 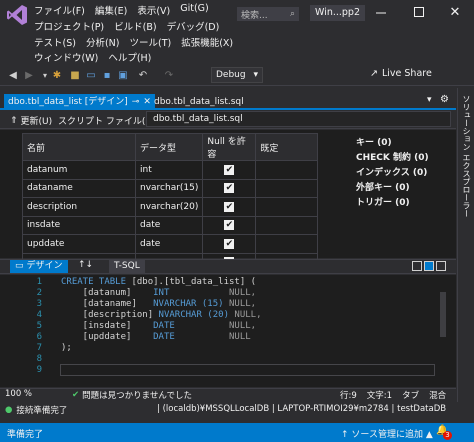 What do you see at coordinates (455, 12) in the screenshot?
I see `close-button: ✕` at bounding box center [455, 12].